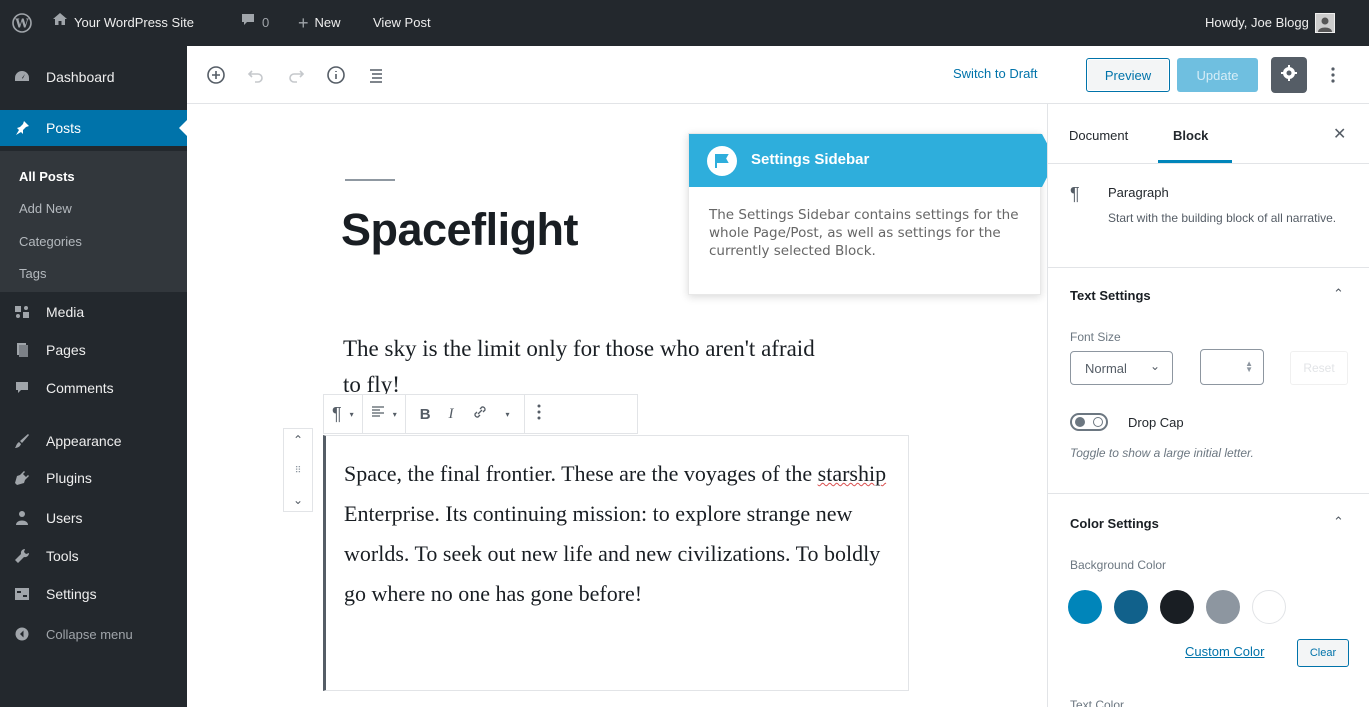 The image size is (1369, 707). Describe the element at coordinates (1232, 367) in the screenshot. I see `custom-font-size-input: ▲ ▼` at that location.